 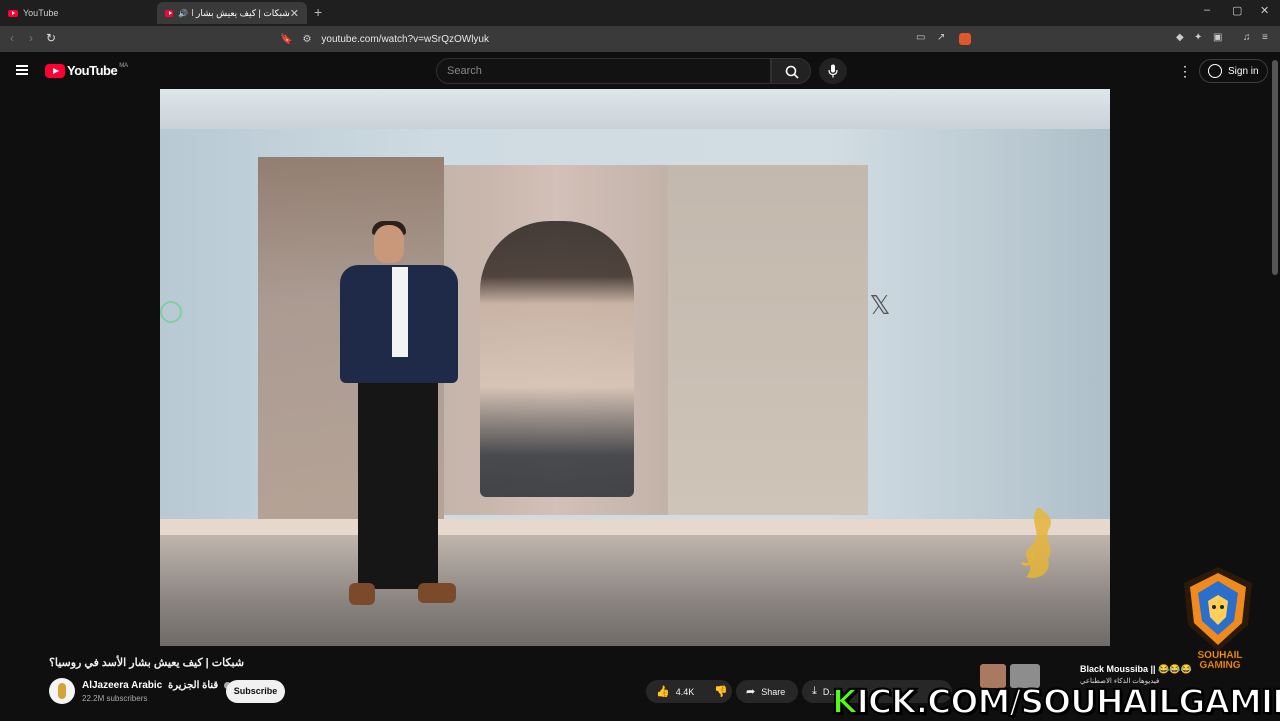 What do you see at coordinates (1217, 37) in the screenshot?
I see `sidebar-icon: ▣` at bounding box center [1217, 37].